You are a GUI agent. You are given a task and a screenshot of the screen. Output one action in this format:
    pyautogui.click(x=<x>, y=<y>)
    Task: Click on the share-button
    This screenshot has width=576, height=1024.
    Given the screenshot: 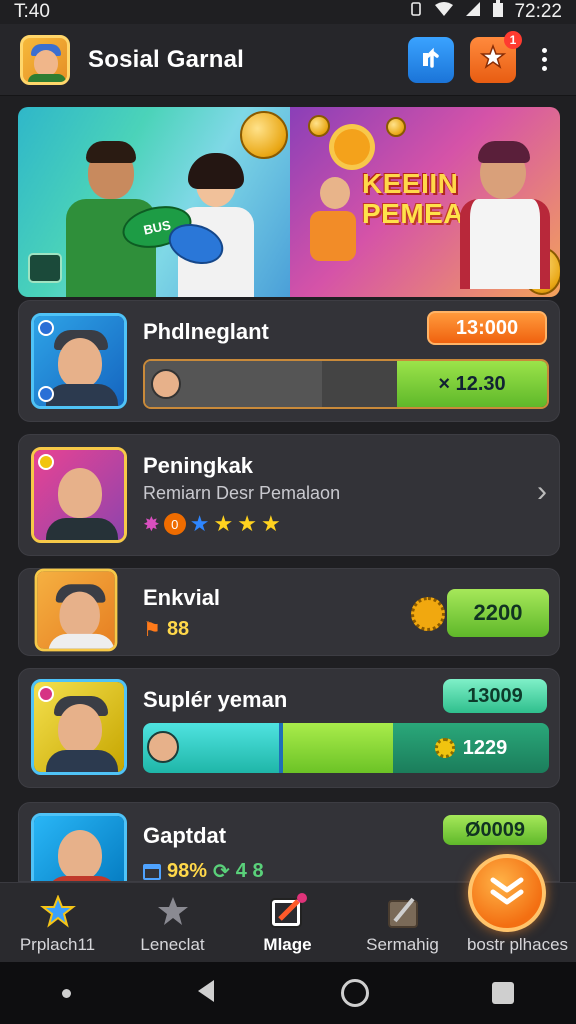 What is the action you would take?
    pyautogui.click(x=431, y=59)
    